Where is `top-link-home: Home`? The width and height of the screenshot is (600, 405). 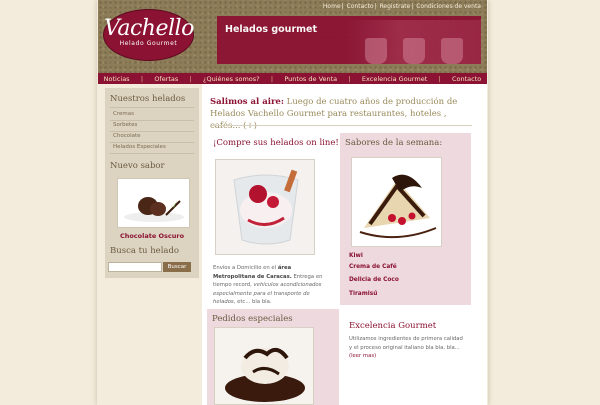 top-link-home: Home is located at coordinates (332, 6).